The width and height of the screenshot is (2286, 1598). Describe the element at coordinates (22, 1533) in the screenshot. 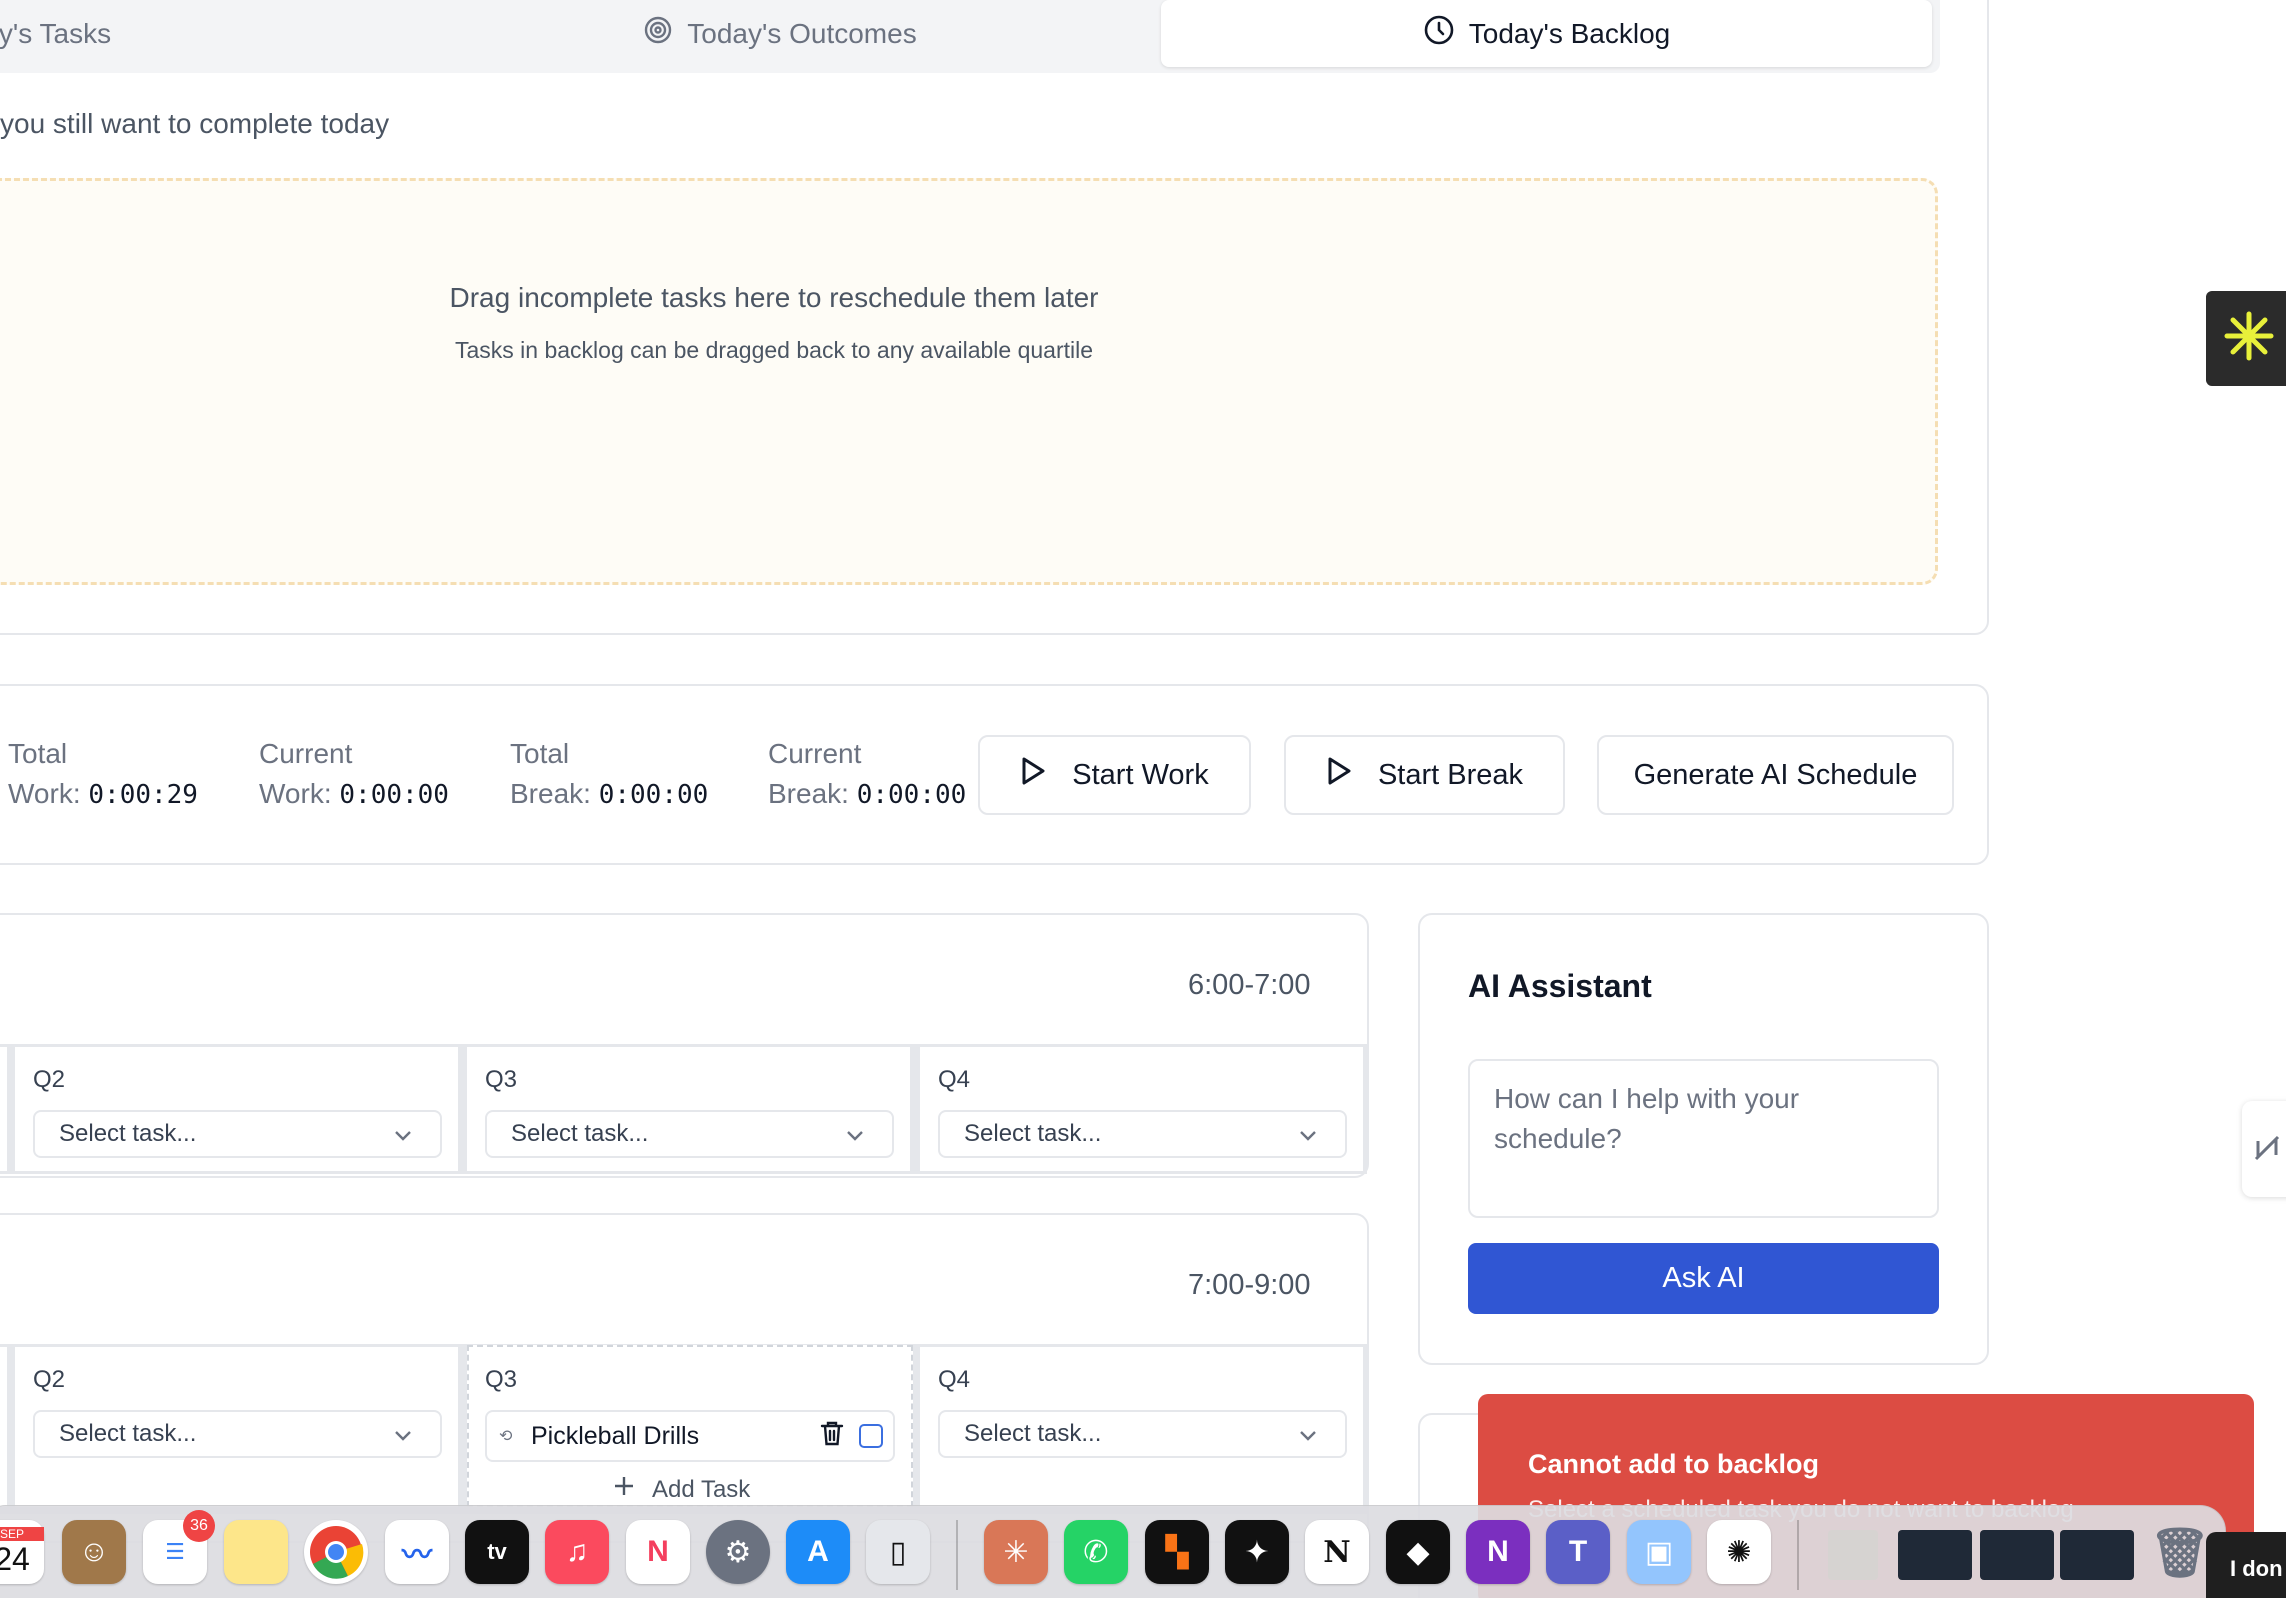

I see `calendar-month: SEP` at that location.